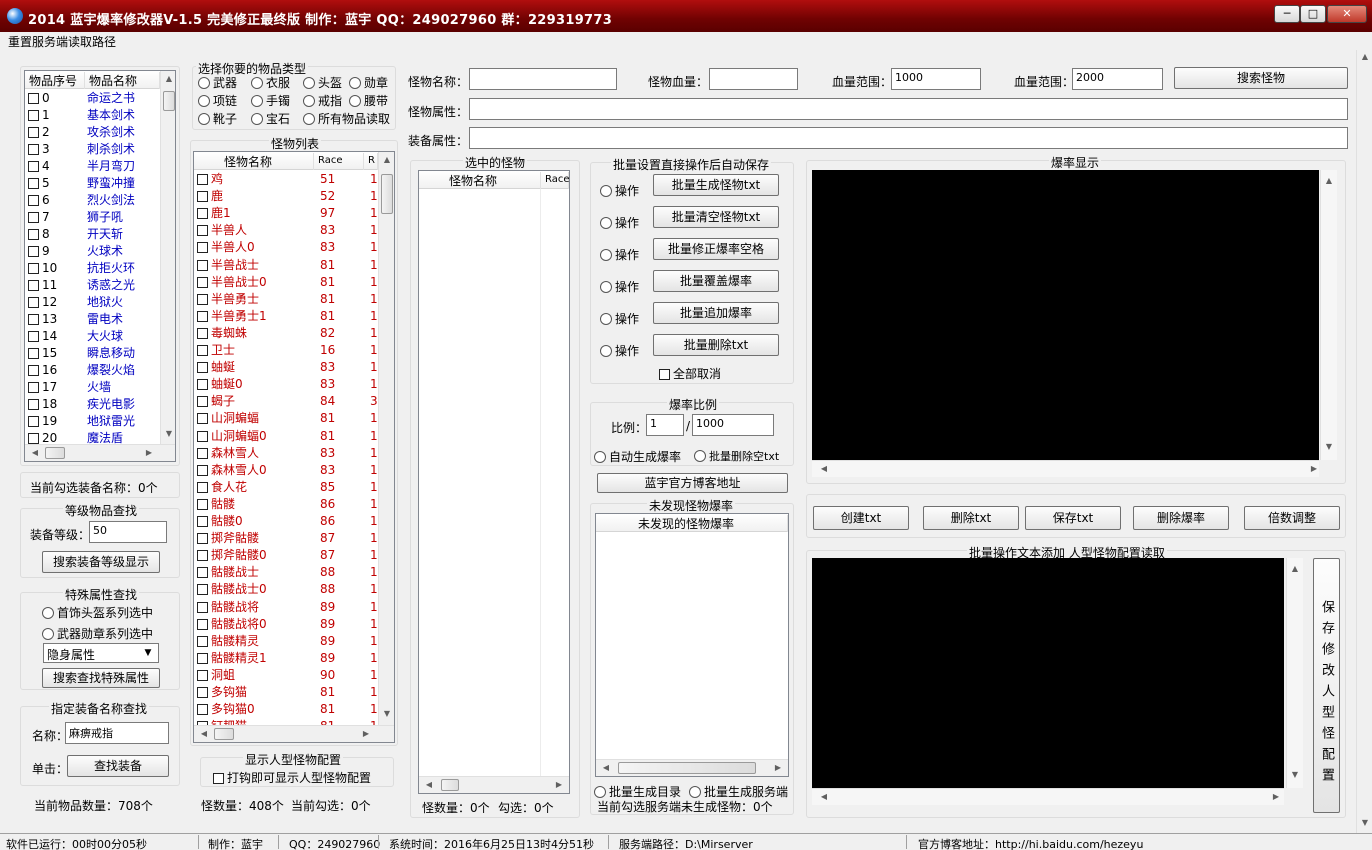 This screenshot has width=1372, height=850. Describe the element at coordinates (286, 265) in the screenshot. I see `monster-row: 半兽战士 81 1` at that location.